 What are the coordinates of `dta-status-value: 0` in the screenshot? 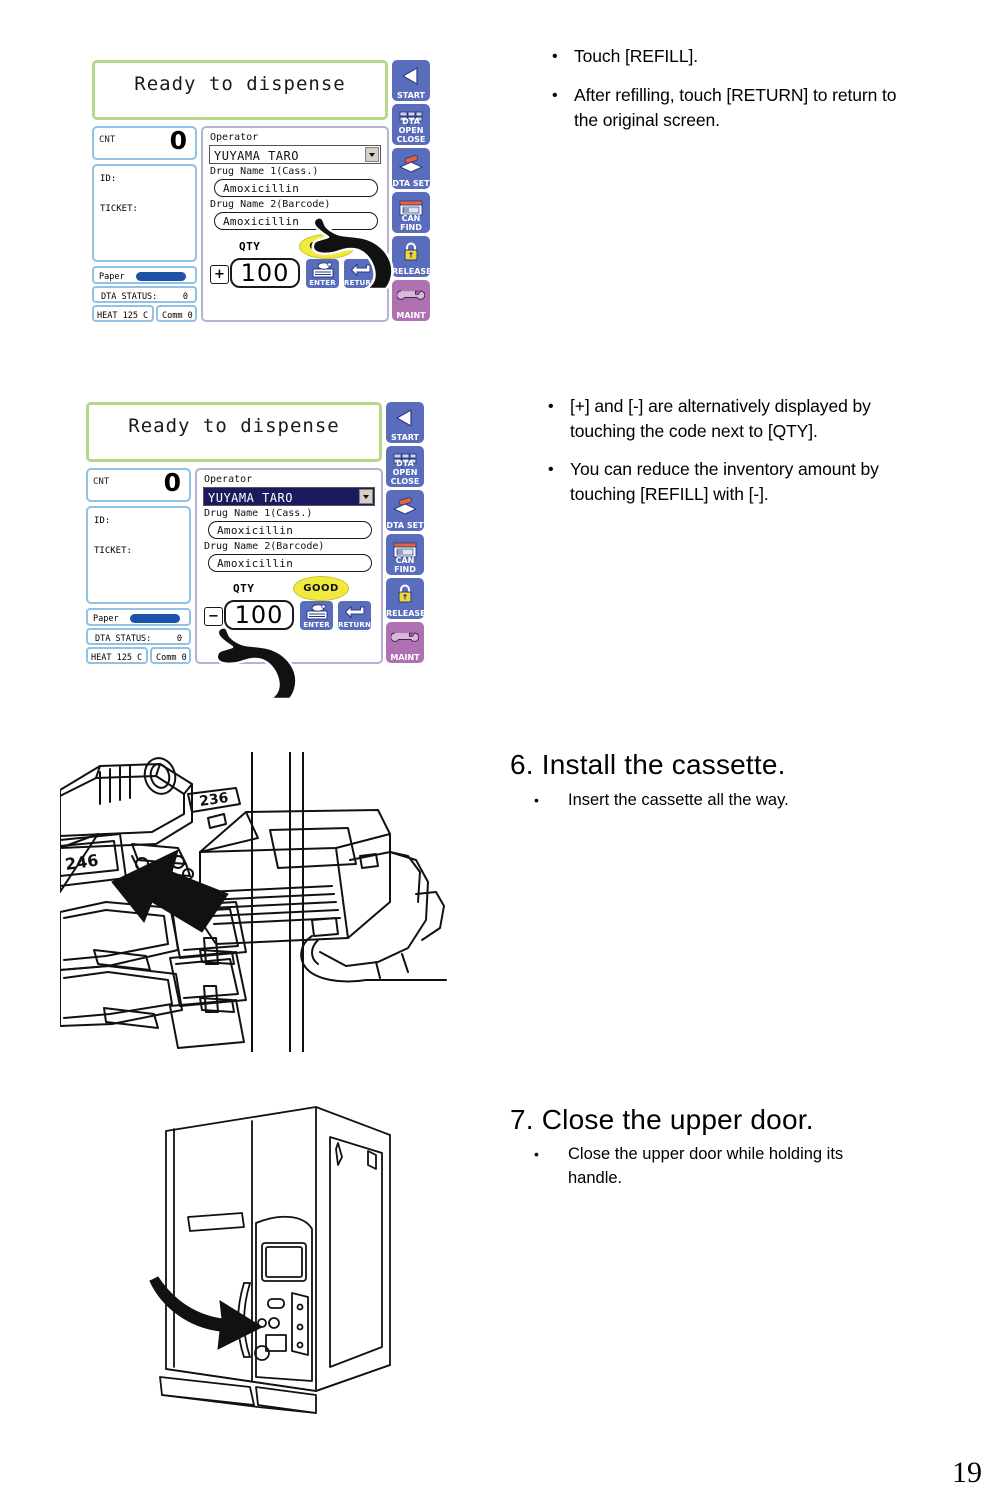 It's located at (179, 638).